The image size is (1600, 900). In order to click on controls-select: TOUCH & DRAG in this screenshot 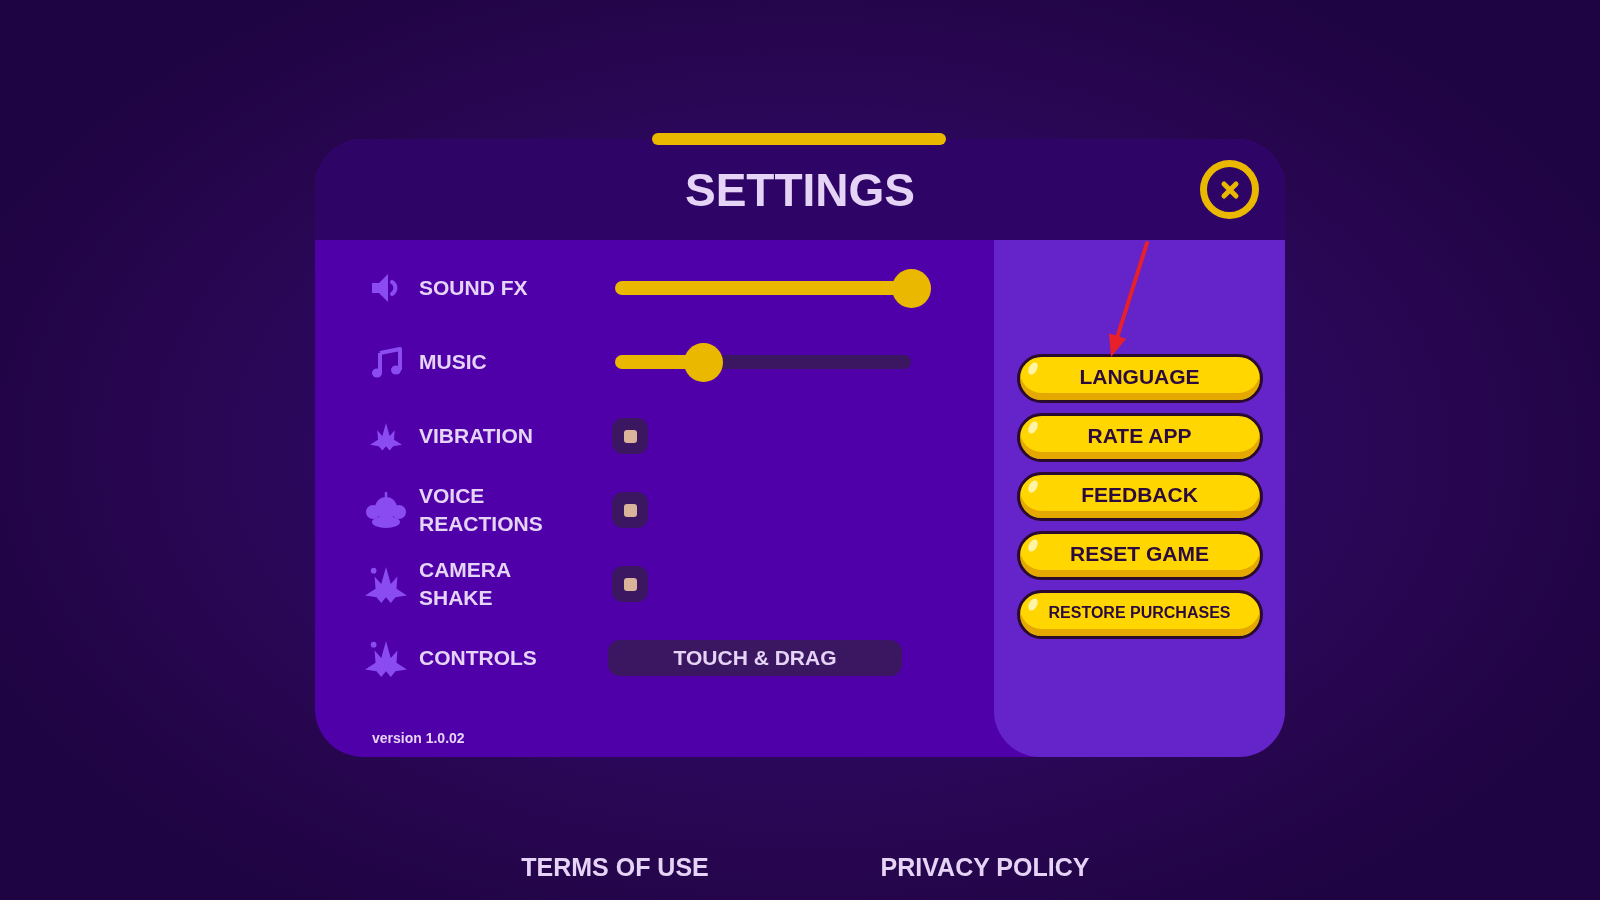, I will do `click(755, 658)`.